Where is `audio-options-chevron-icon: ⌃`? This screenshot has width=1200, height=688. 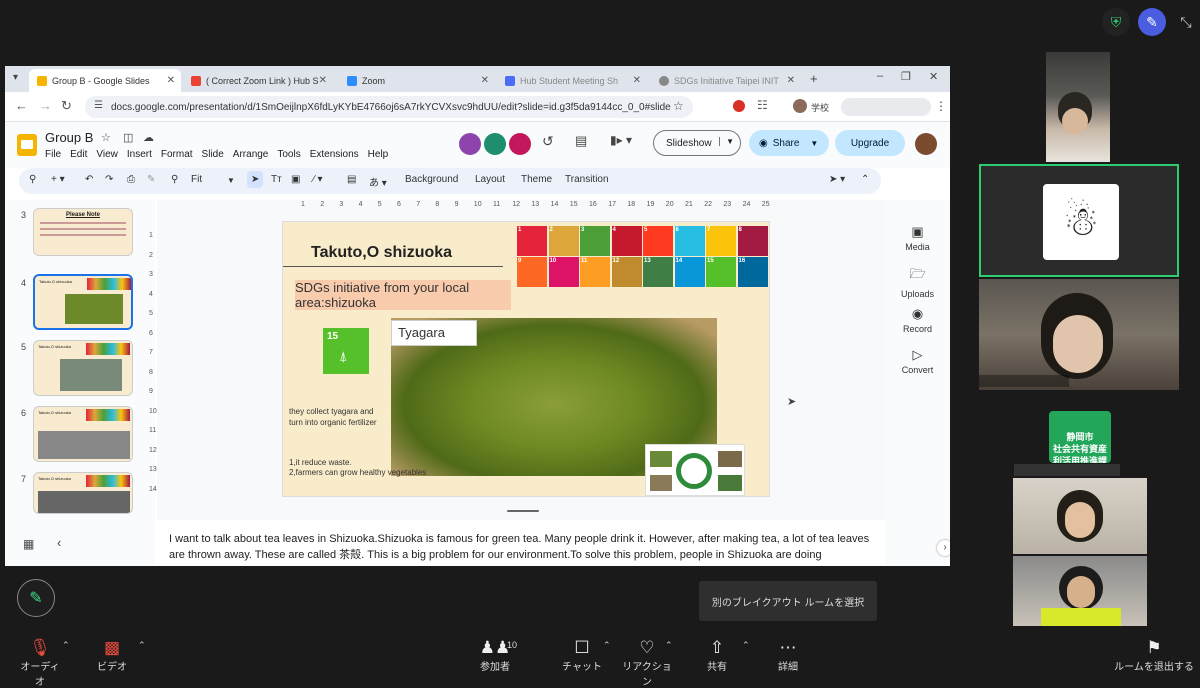
audio-options-chevron-icon: ⌃ is located at coordinates (66, 645).